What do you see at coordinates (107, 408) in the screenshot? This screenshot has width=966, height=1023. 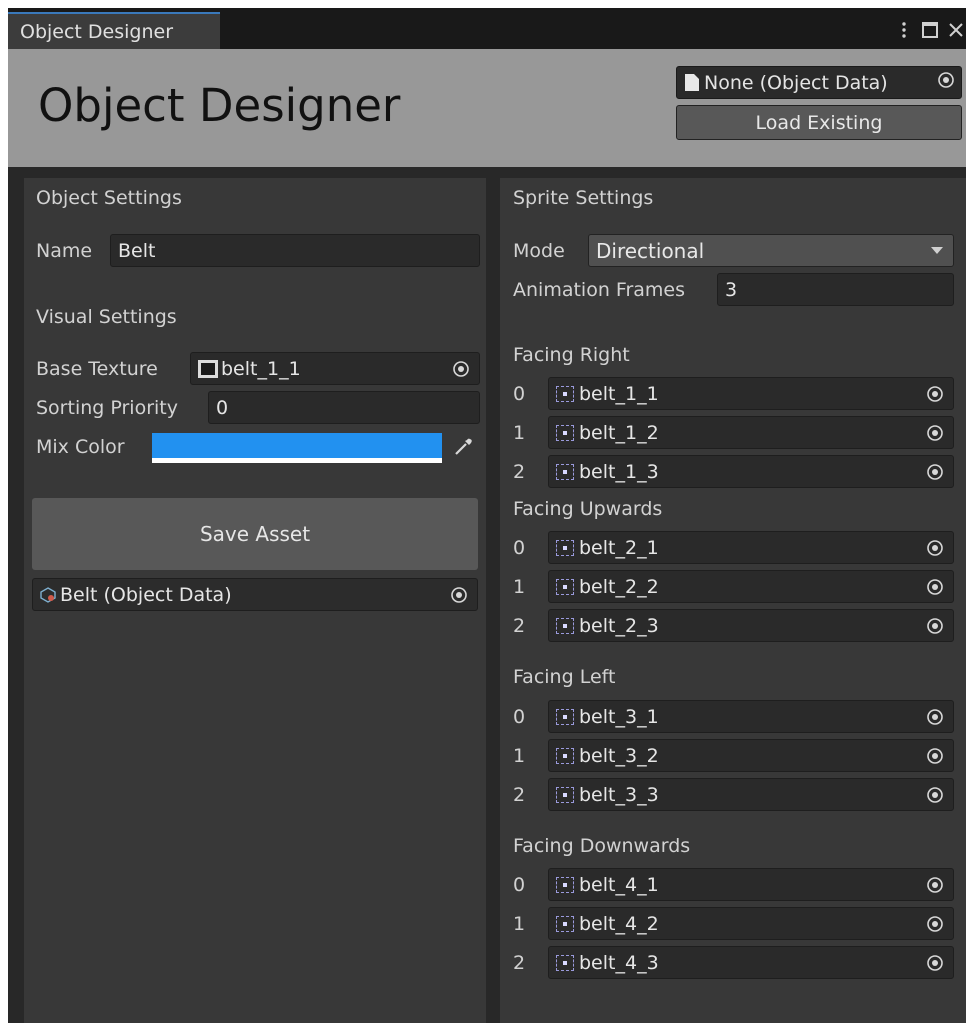 I see `sorting-priority-label: Sorting Priority` at bounding box center [107, 408].